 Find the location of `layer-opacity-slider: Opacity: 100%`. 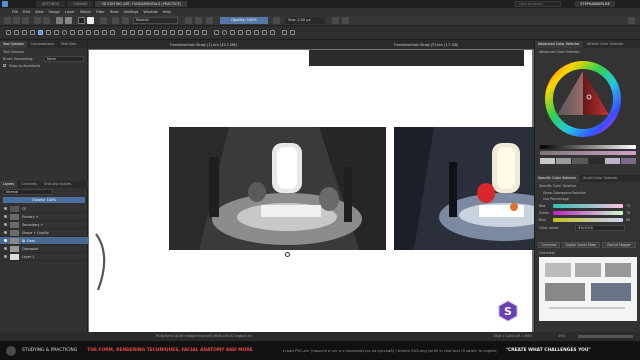

layer-opacity-slider: Opacity: 100% is located at coordinates (44, 200).